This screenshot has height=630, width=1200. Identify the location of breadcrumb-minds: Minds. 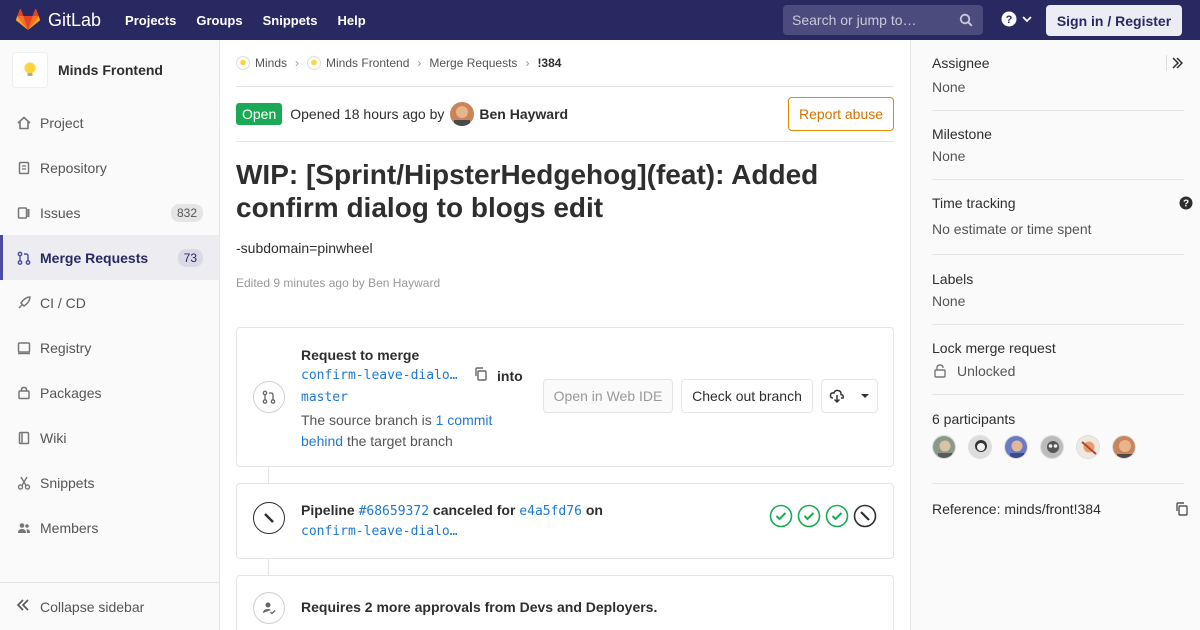
(261, 63).